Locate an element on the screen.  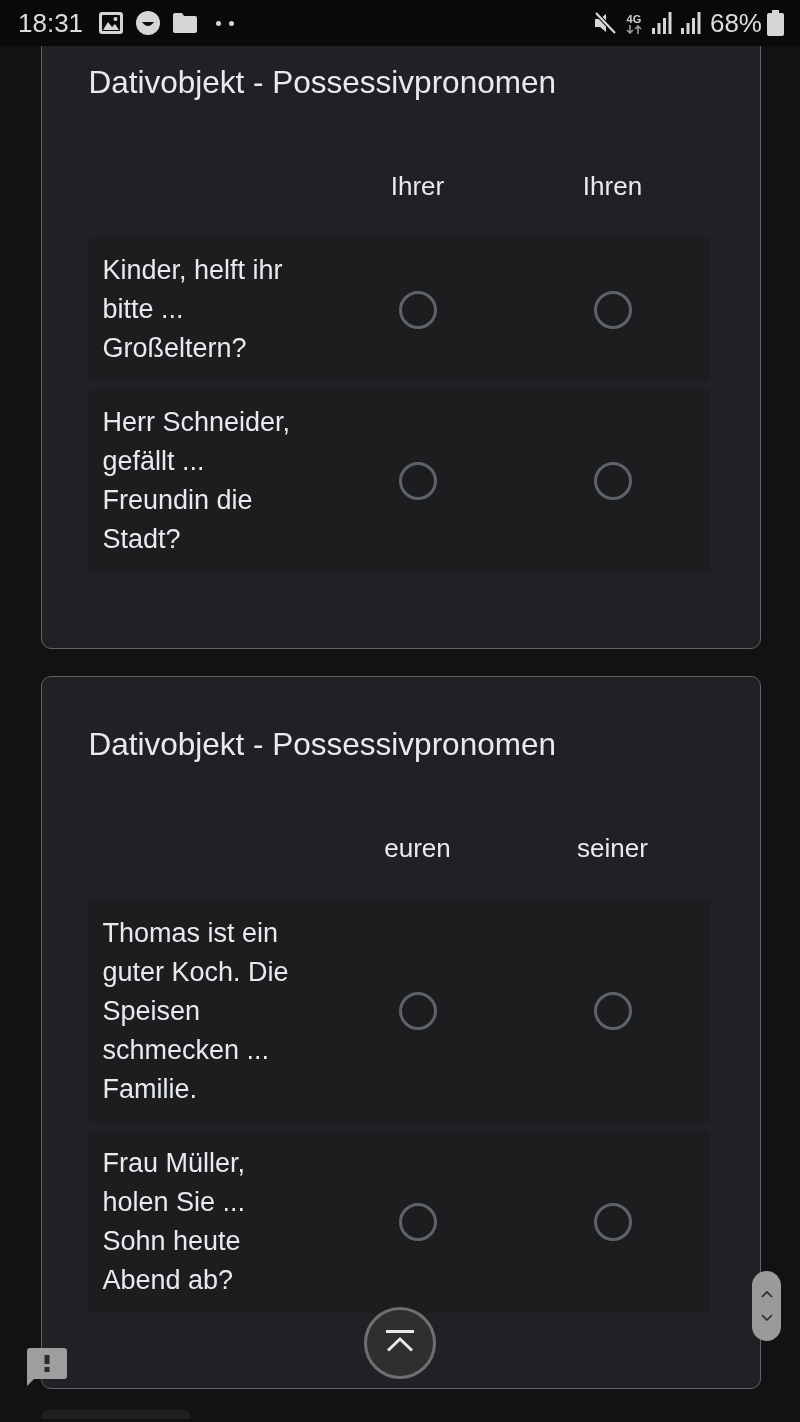
column-header: Ihrer is located at coordinates (417, 186).